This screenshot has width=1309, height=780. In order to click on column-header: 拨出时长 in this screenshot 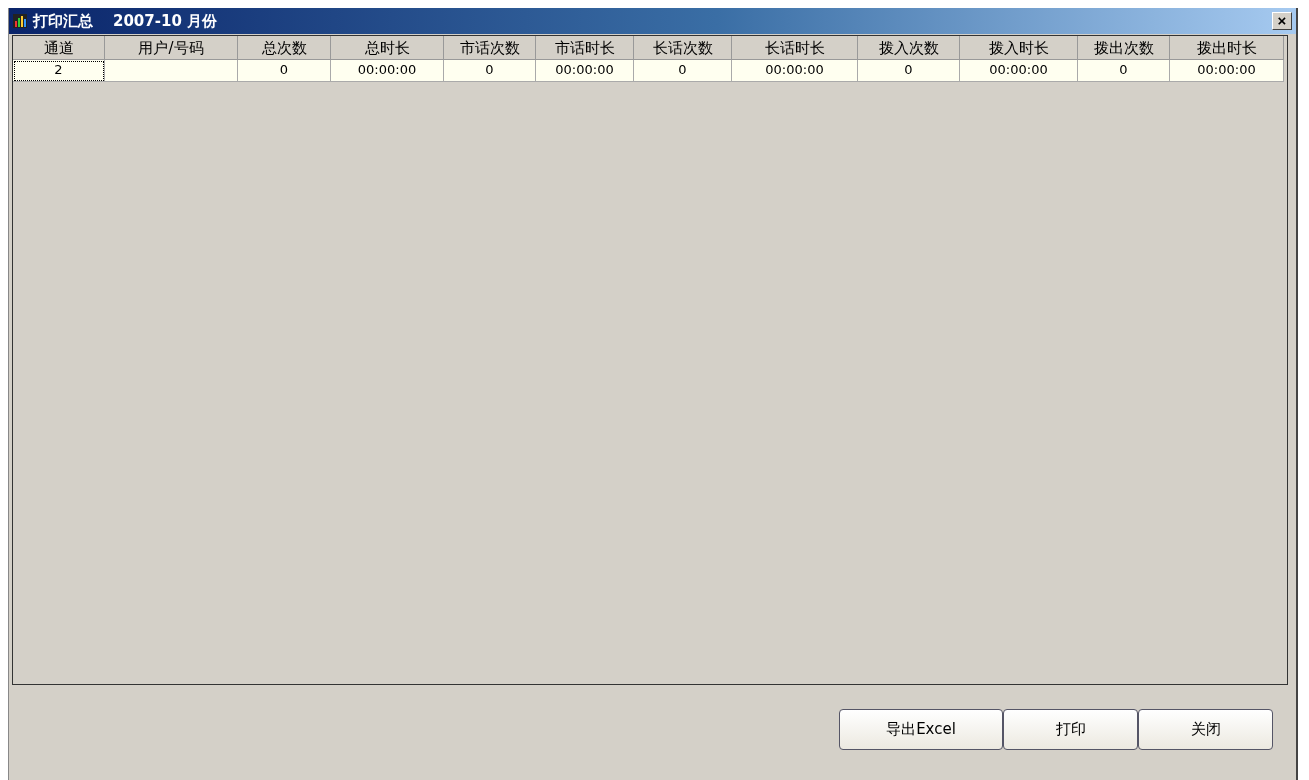, I will do `click(1227, 48)`.